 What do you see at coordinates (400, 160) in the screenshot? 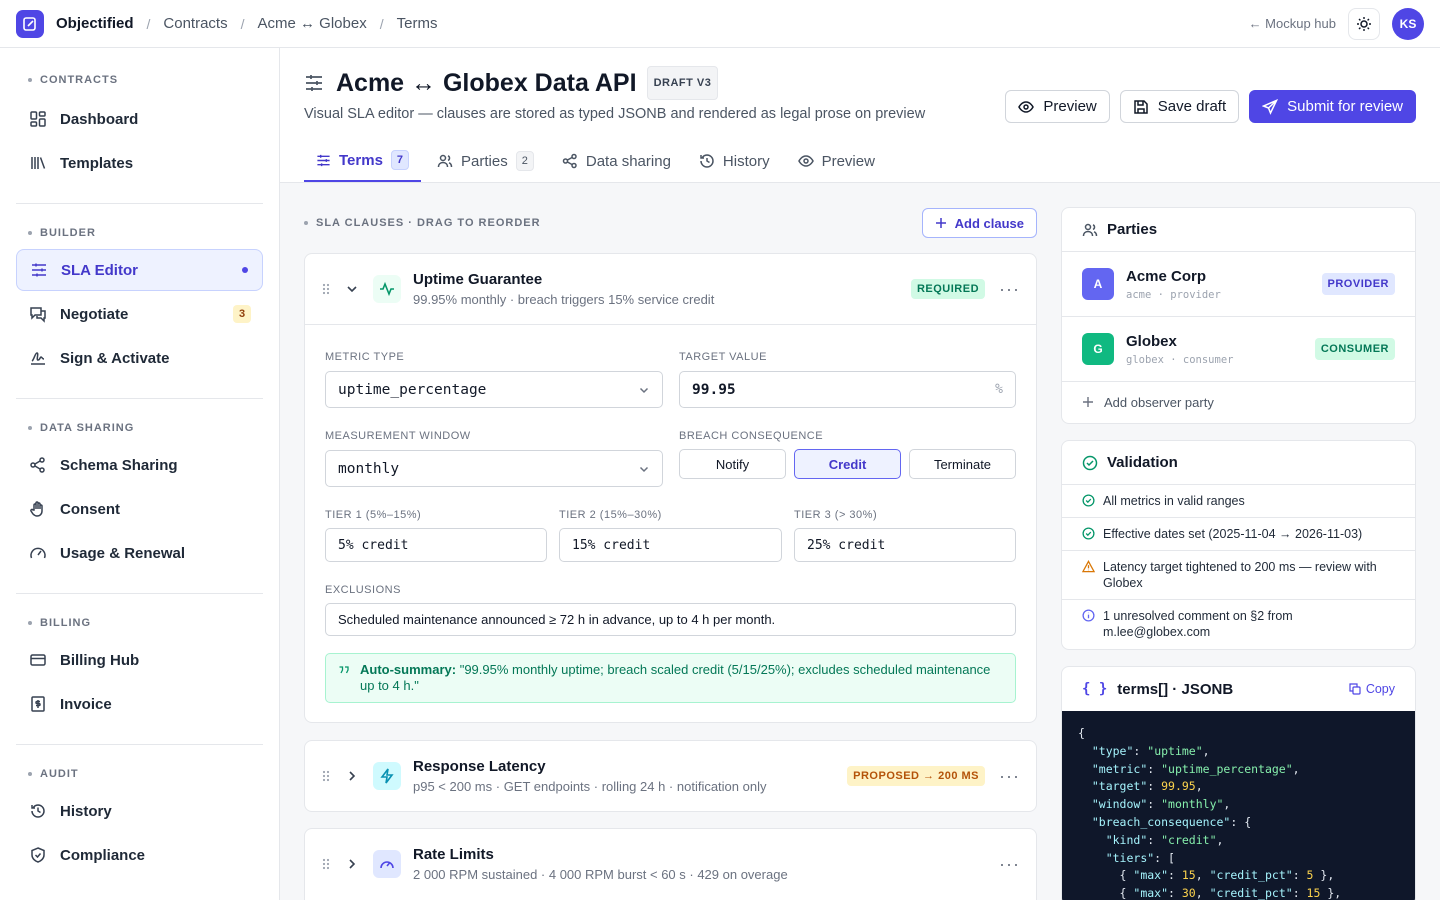
I see `terms-count-badge: 7` at bounding box center [400, 160].